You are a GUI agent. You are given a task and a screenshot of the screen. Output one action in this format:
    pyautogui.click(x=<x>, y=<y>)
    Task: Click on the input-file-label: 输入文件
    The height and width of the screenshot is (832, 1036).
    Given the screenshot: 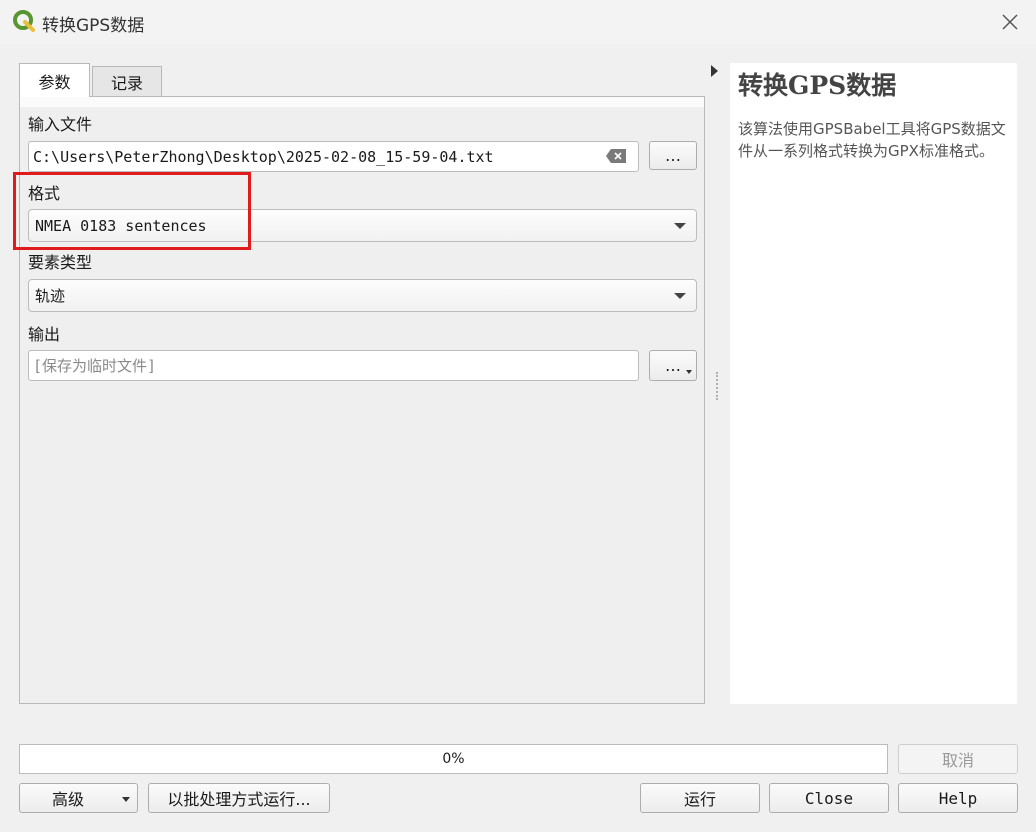 What is the action you would take?
    pyautogui.click(x=60, y=124)
    